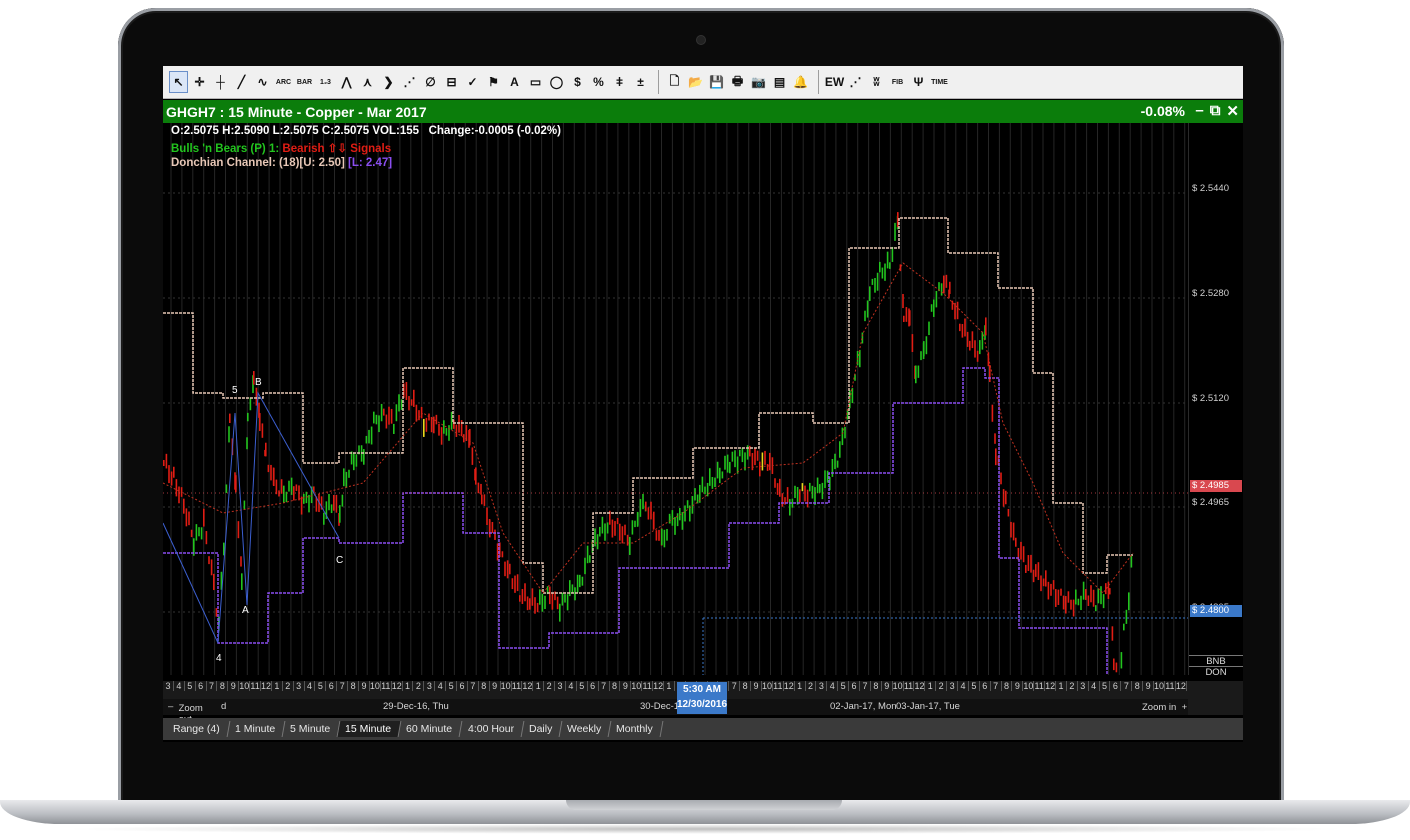 Image resolution: width=1410 pixels, height=840 pixels. What do you see at coordinates (492, 729) in the screenshot?
I see `interval-tab: 4:00 Hour` at bounding box center [492, 729].